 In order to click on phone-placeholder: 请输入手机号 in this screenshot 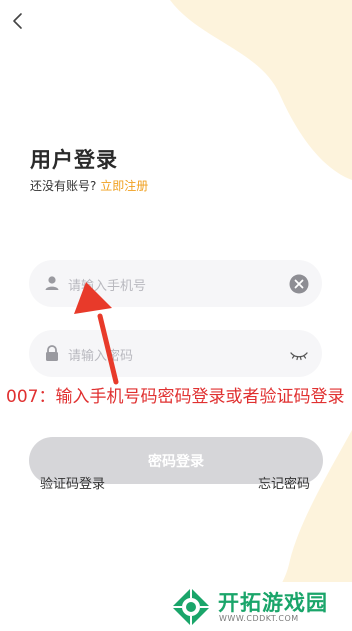, I will do `click(107, 286)`.